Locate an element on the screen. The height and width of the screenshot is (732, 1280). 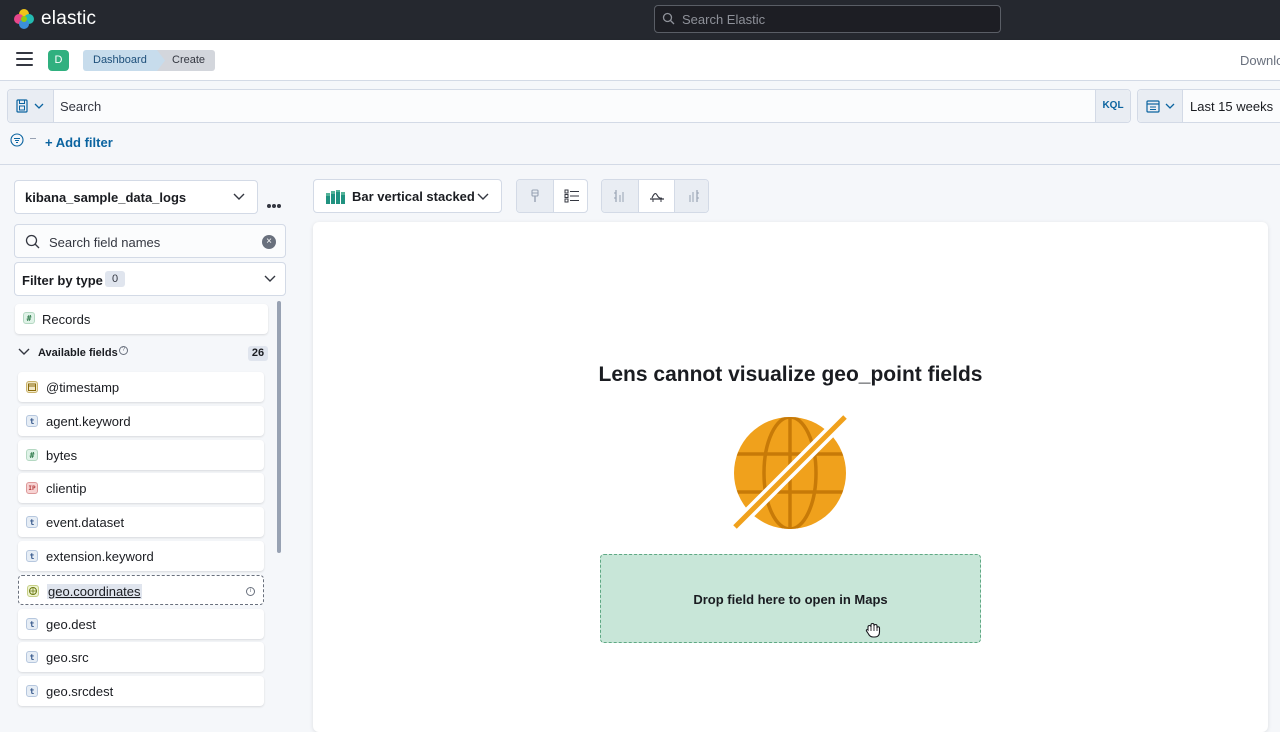
elastic-logo: elastic is located at coordinates (54, 19).